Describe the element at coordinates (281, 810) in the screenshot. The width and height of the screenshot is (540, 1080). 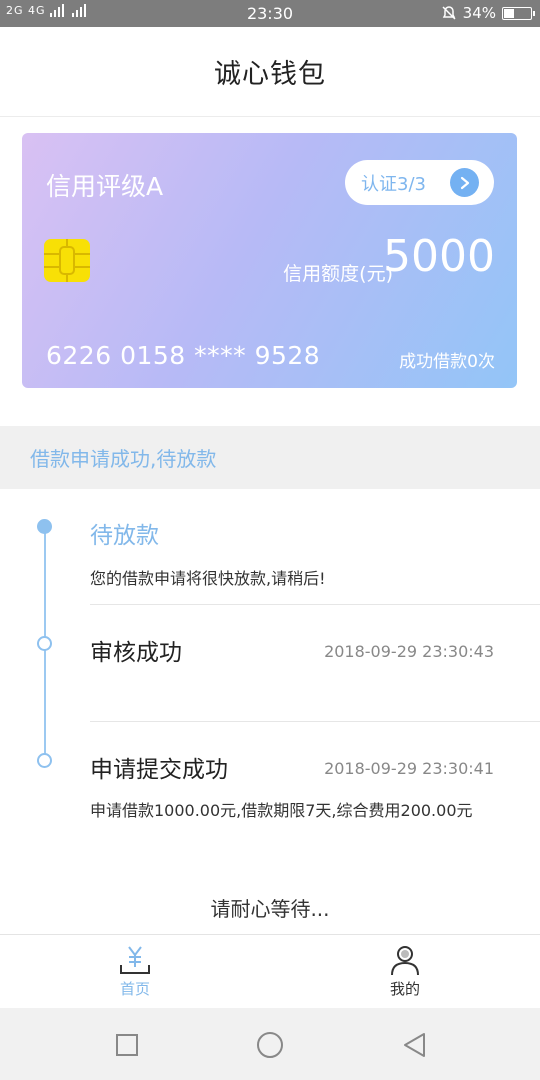
I see `timeline-step-desc: 申请借款1000.00元,借款期限7天,综合费用200.00元` at that location.